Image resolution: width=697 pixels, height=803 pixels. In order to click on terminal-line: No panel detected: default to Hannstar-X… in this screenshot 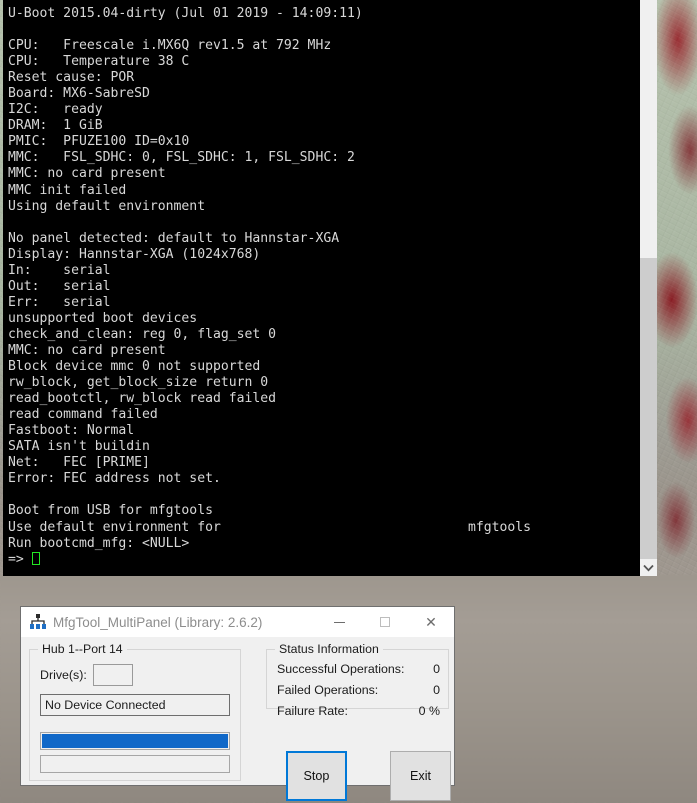, I will do `click(174, 238)`.